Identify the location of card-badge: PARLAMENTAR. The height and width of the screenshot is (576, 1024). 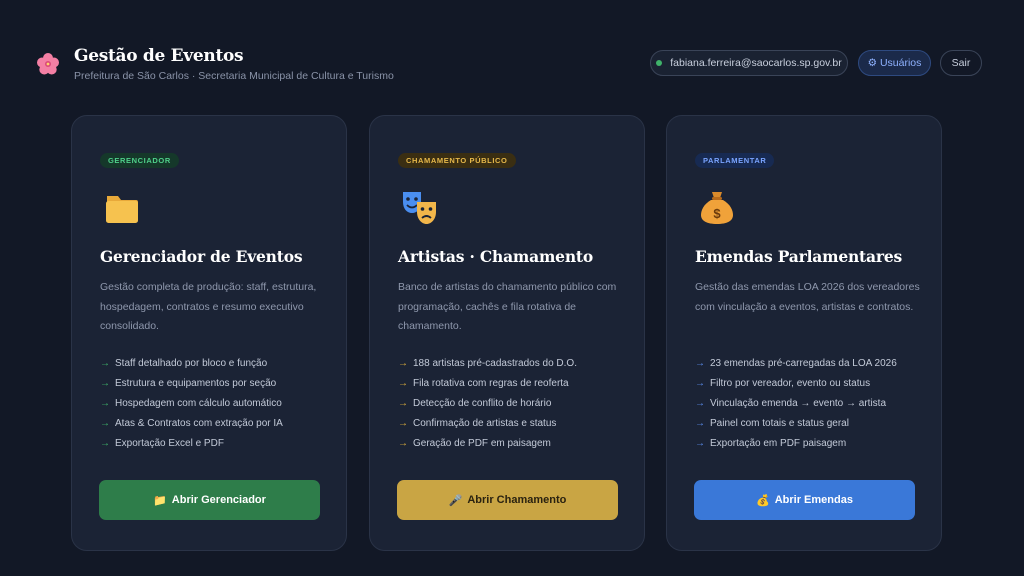
(735, 160).